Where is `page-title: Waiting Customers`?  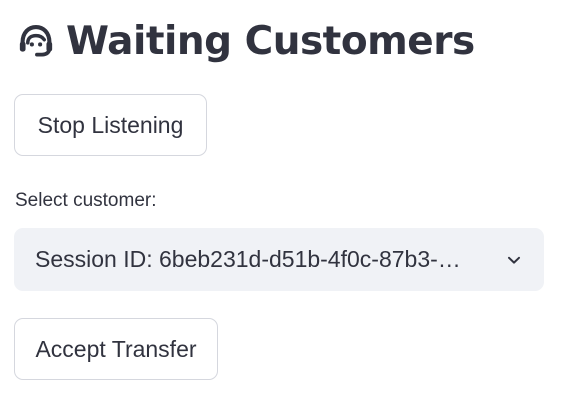
page-title: Waiting Customers is located at coordinates (270, 41).